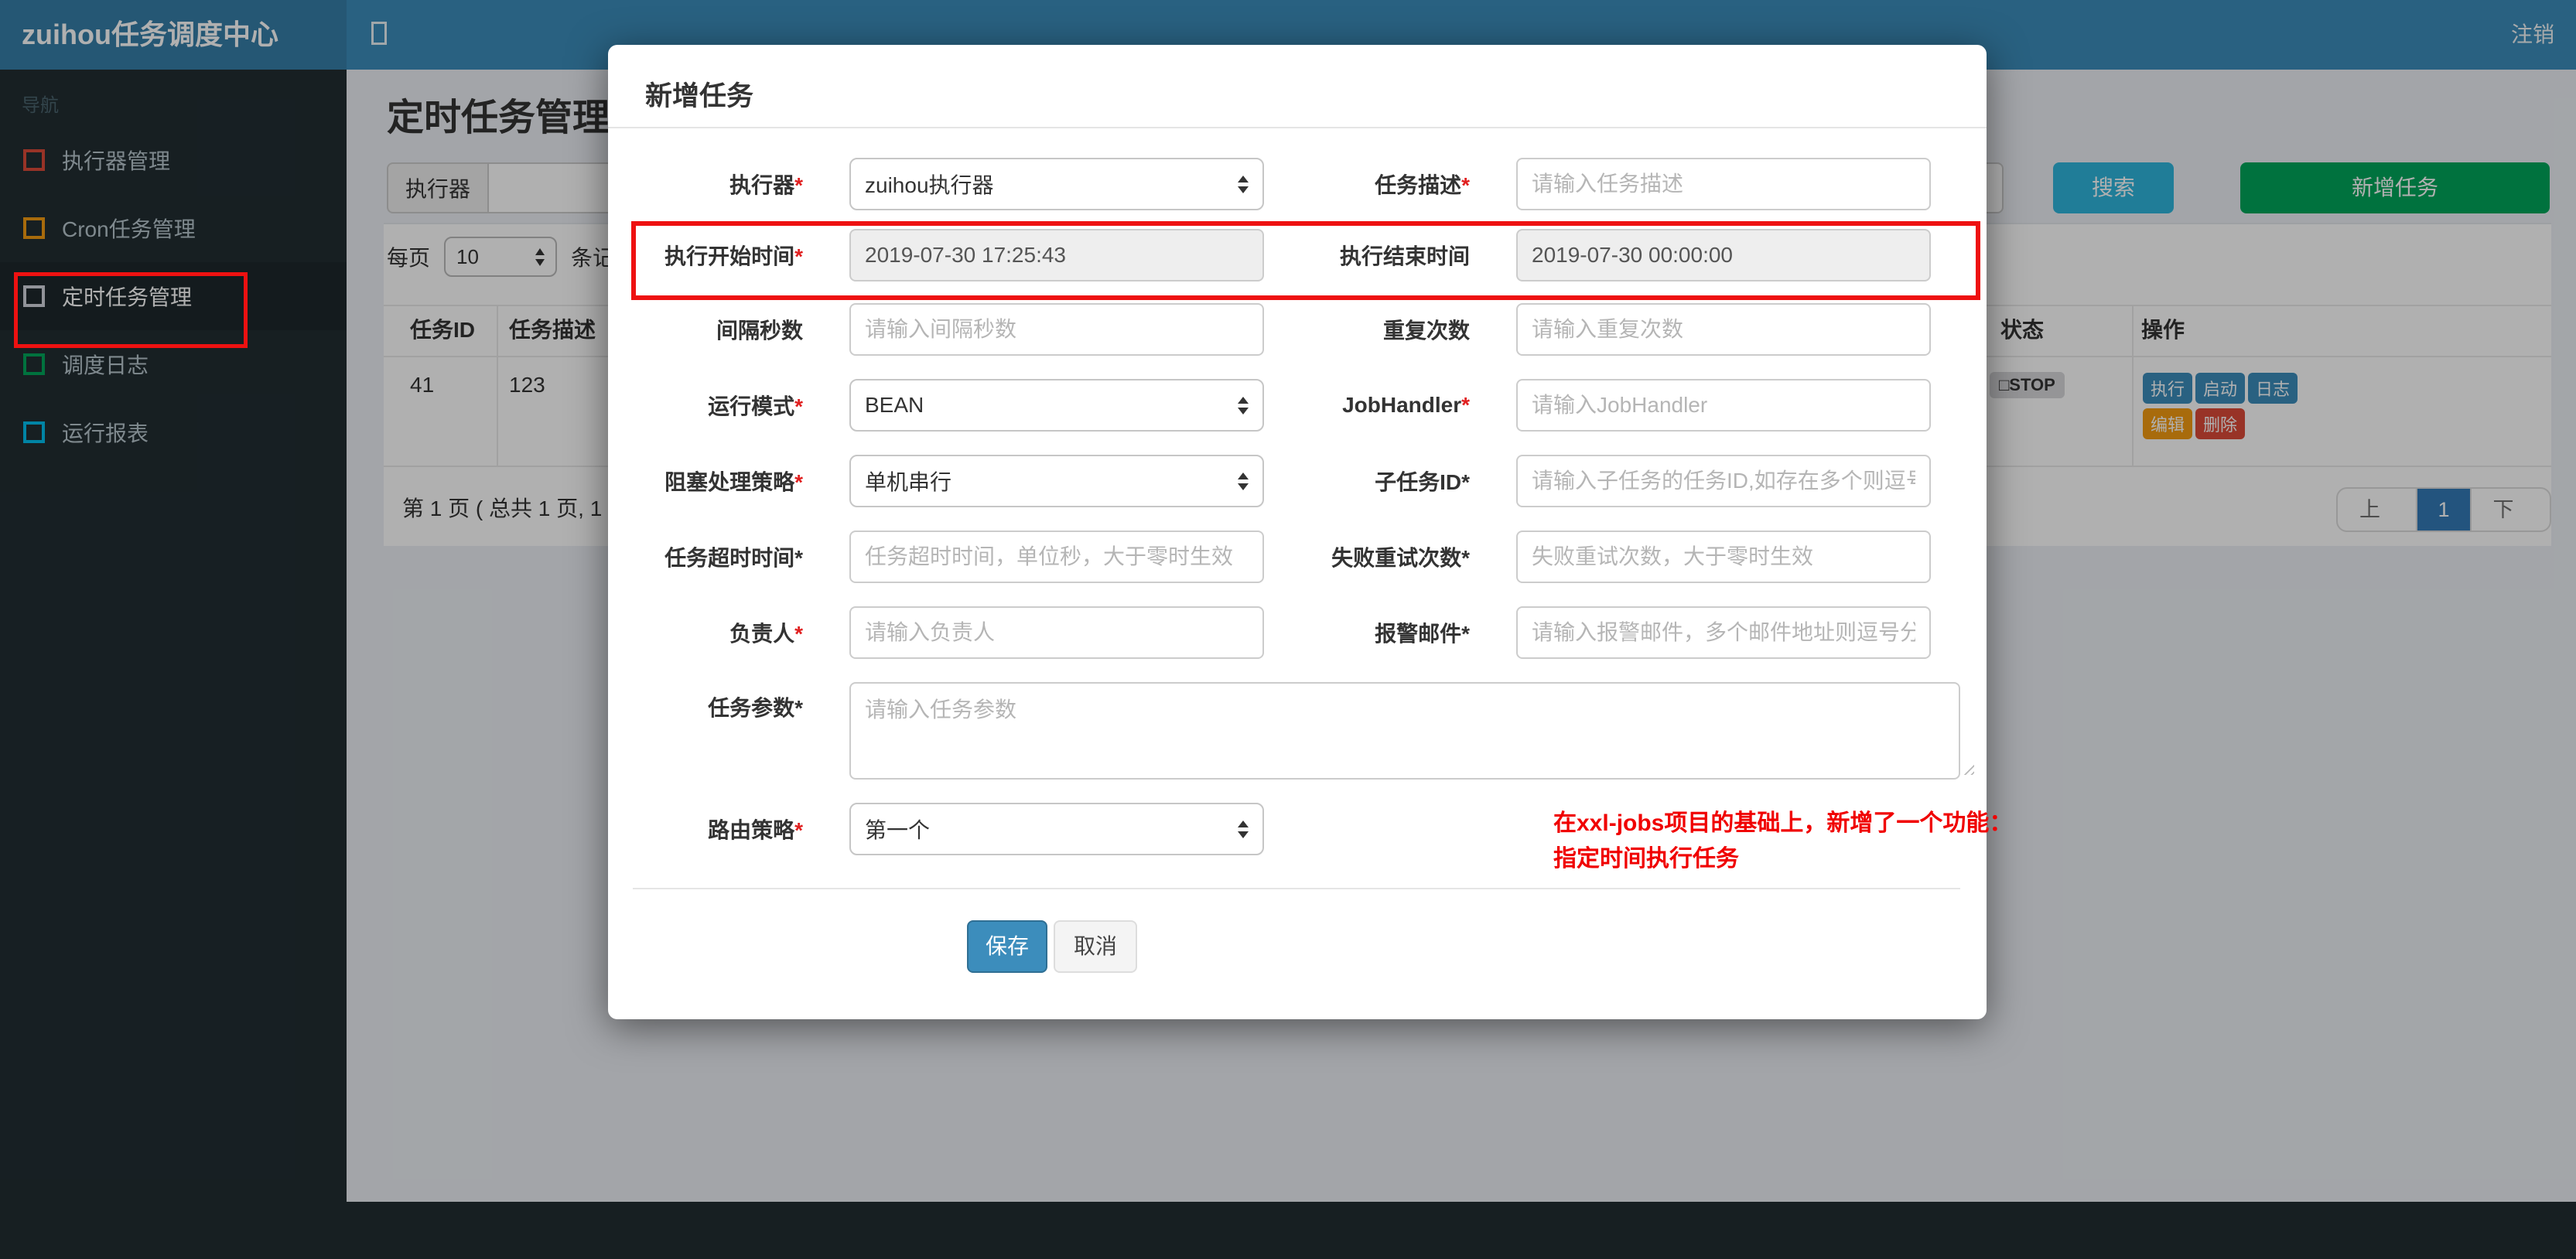 Image resolution: width=2576 pixels, height=1259 pixels. Describe the element at coordinates (755, 708) in the screenshot. I see `field-label: 任务参数*` at that location.